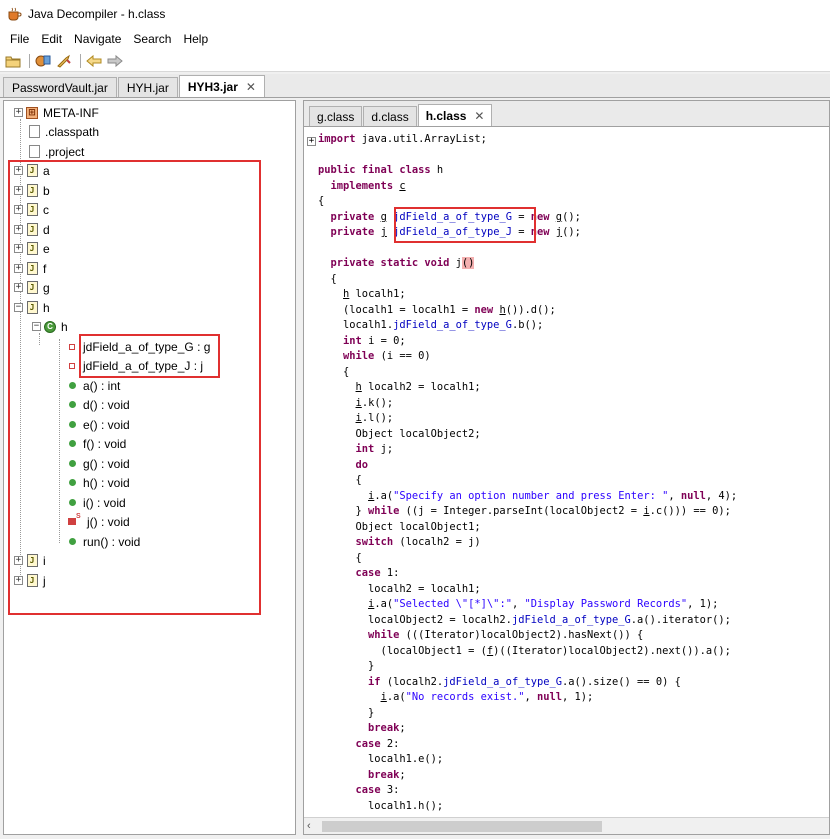 The height and width of the screenshot is (839, 830). Describe the element at coordinates (446, 115) in the screenshot. I see `tab-label: h.class` at that location.